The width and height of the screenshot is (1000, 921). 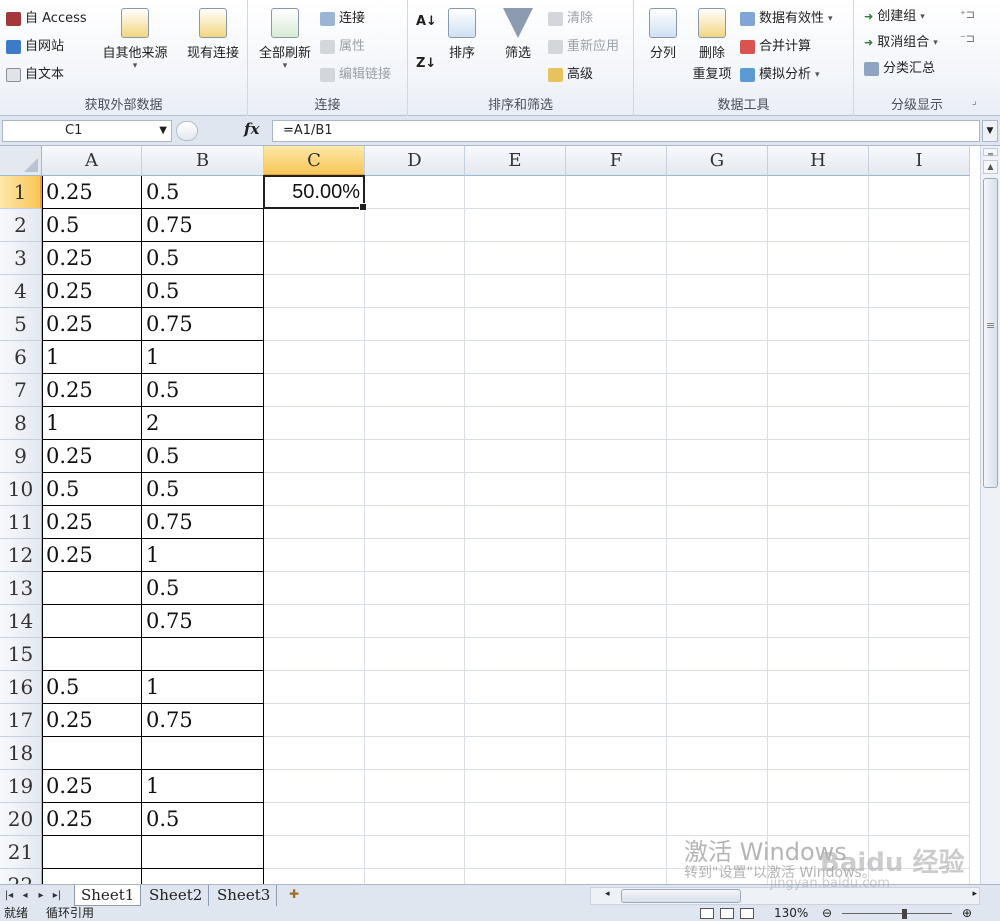 I want to click on cell-f7, so click(x=616, y=390).